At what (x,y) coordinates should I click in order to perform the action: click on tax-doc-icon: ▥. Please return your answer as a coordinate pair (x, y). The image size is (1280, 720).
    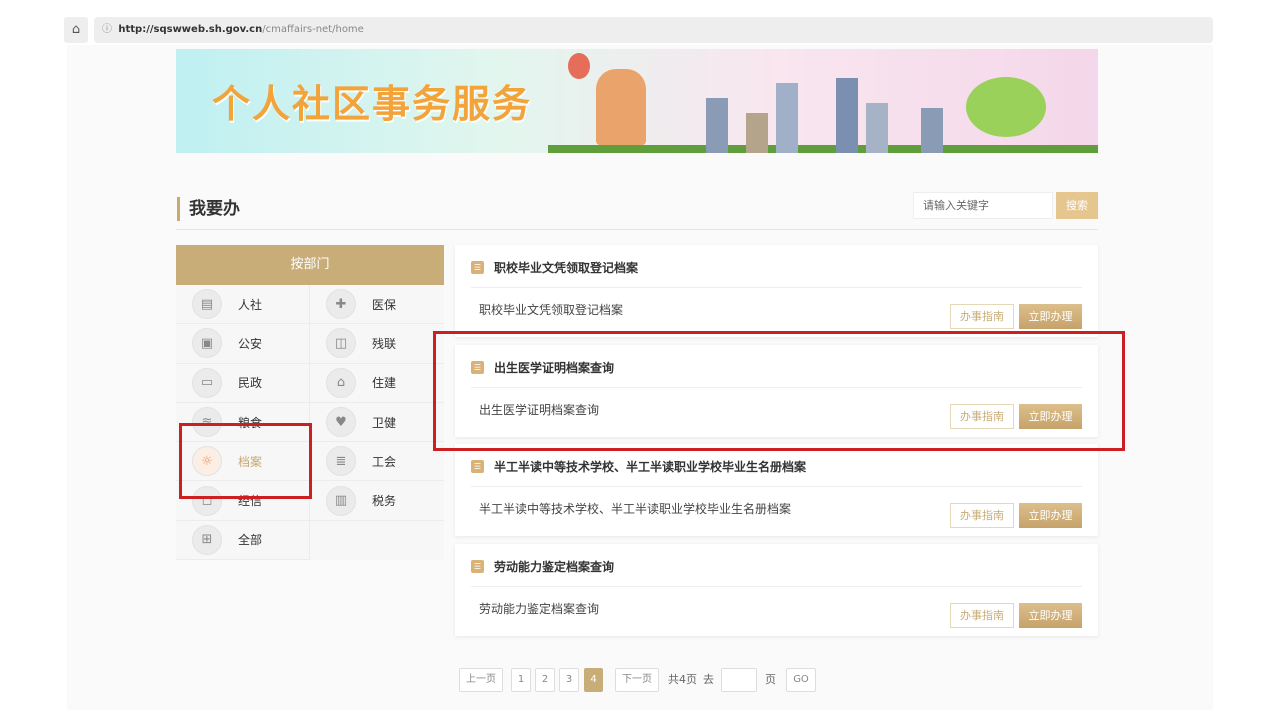
    Looking at the image, I should click on (341, 500).